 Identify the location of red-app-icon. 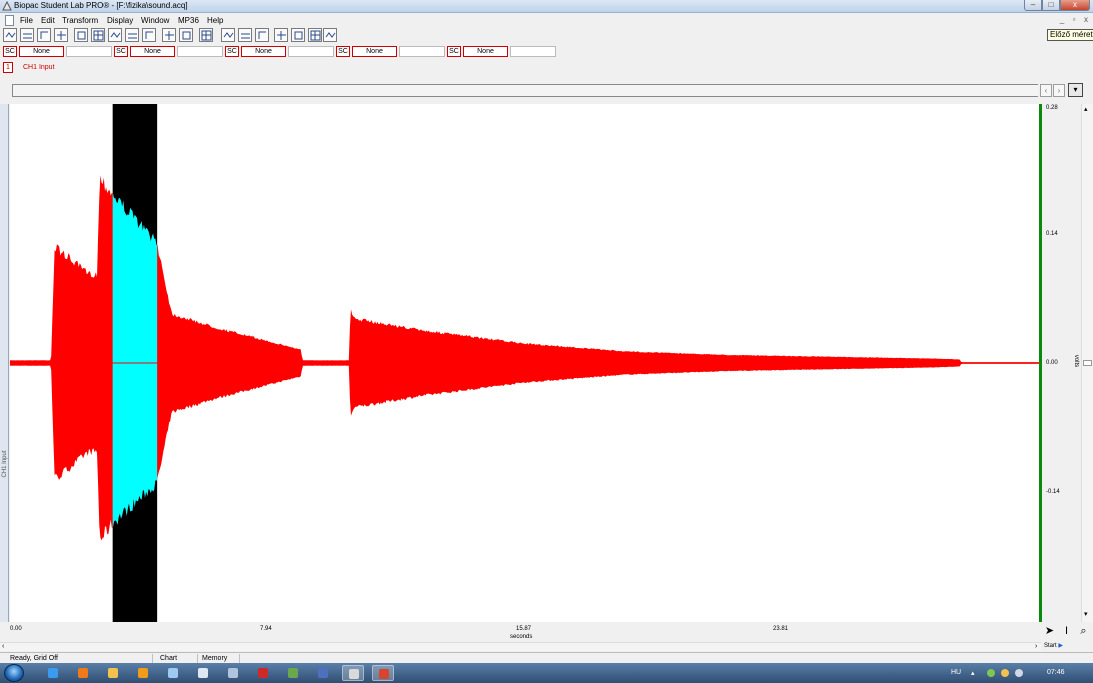
(383, 673).